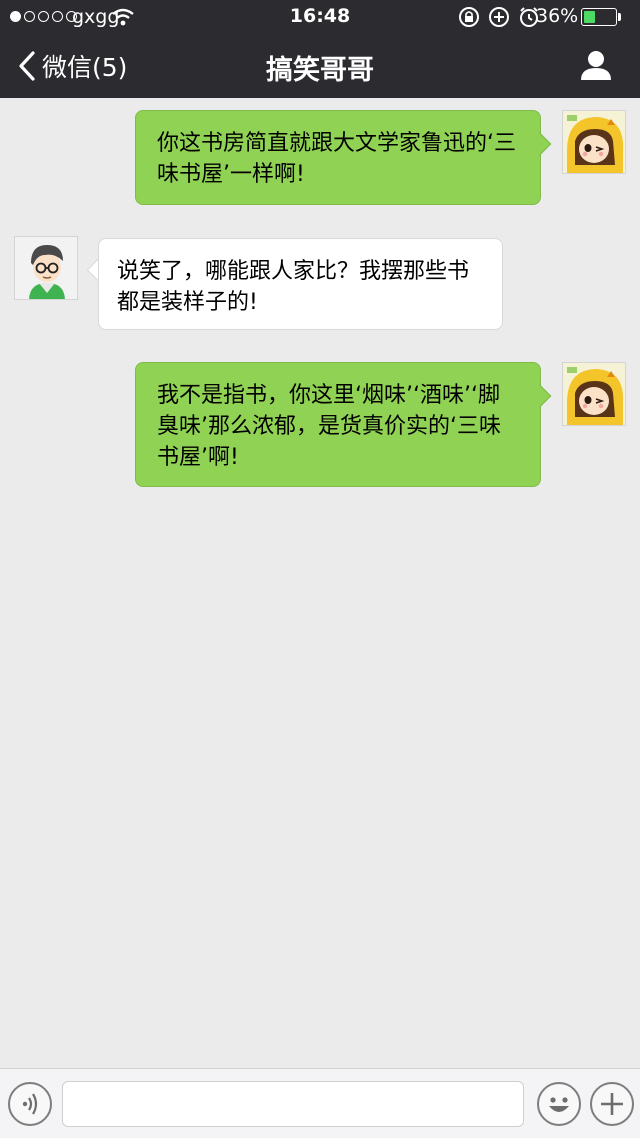  I want to click on status-bar: gxgg 16:48 36%, so click(320, 17).